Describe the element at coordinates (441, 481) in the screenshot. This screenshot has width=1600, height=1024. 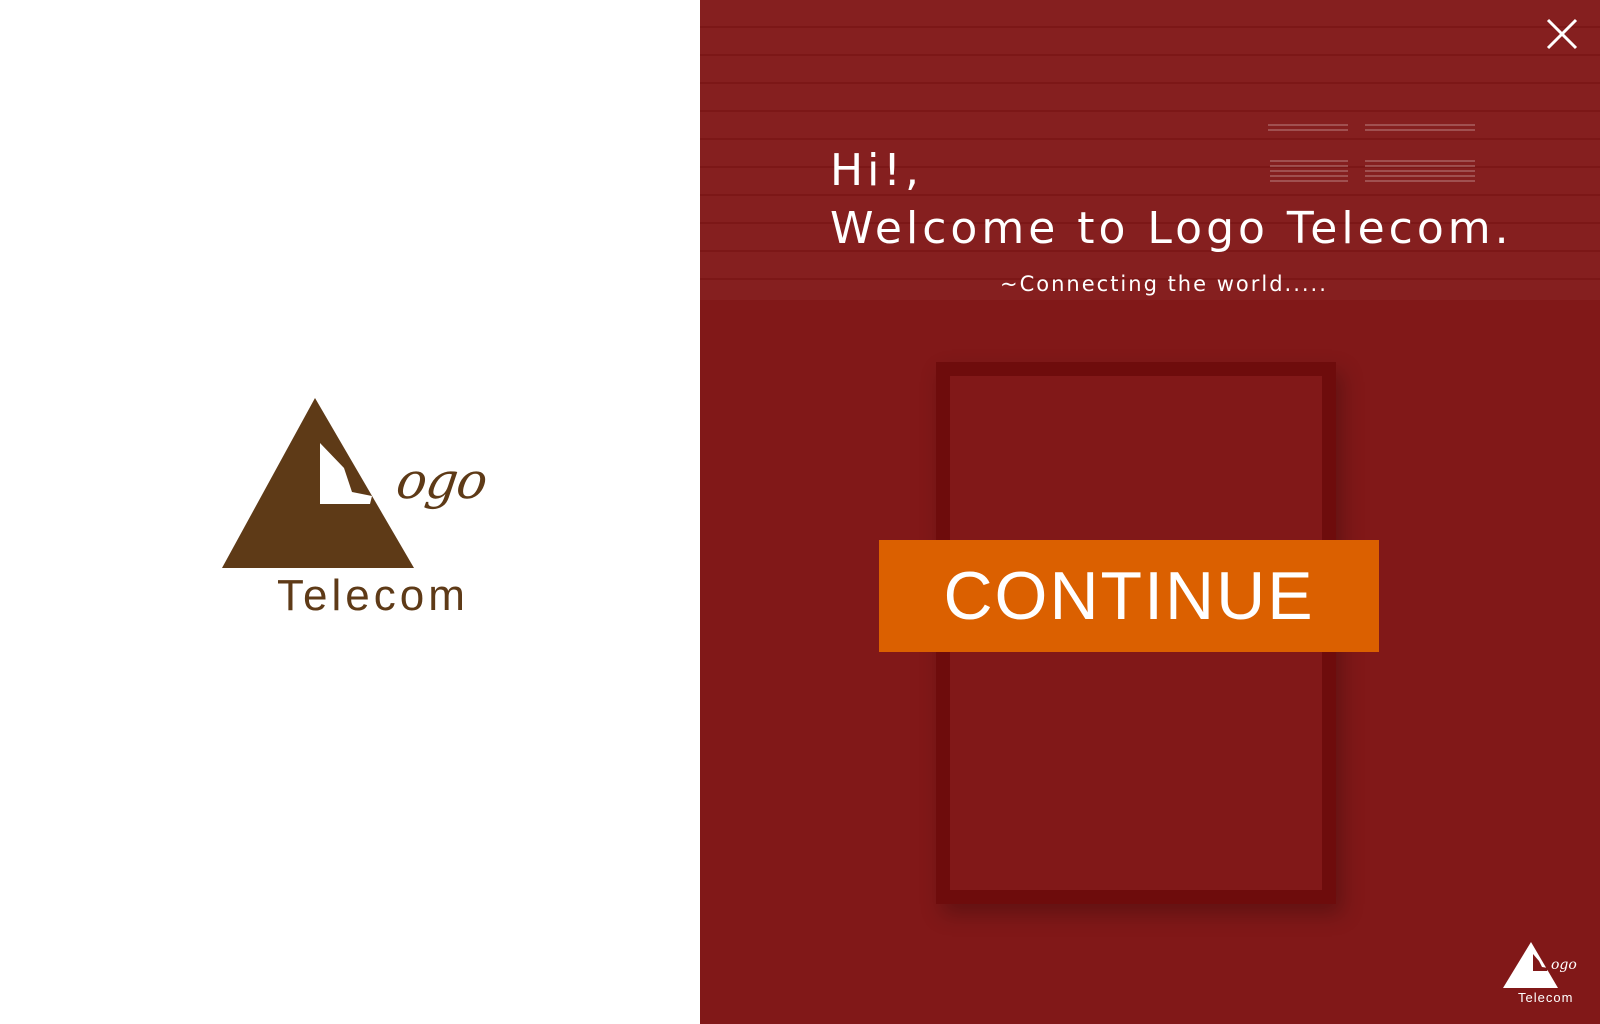
I see `brand-script-text: ogo` at that location.